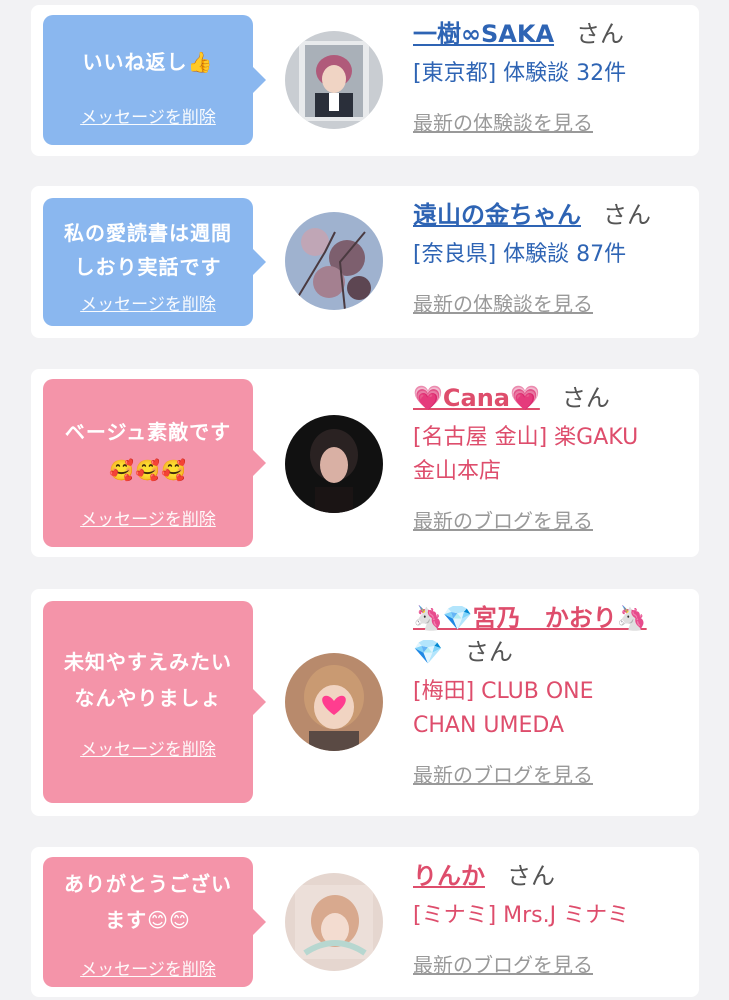 The width and height of the screenshot is (729, 1000). I want to click on message-text-line: ありがとうござい, so click(148, 884).